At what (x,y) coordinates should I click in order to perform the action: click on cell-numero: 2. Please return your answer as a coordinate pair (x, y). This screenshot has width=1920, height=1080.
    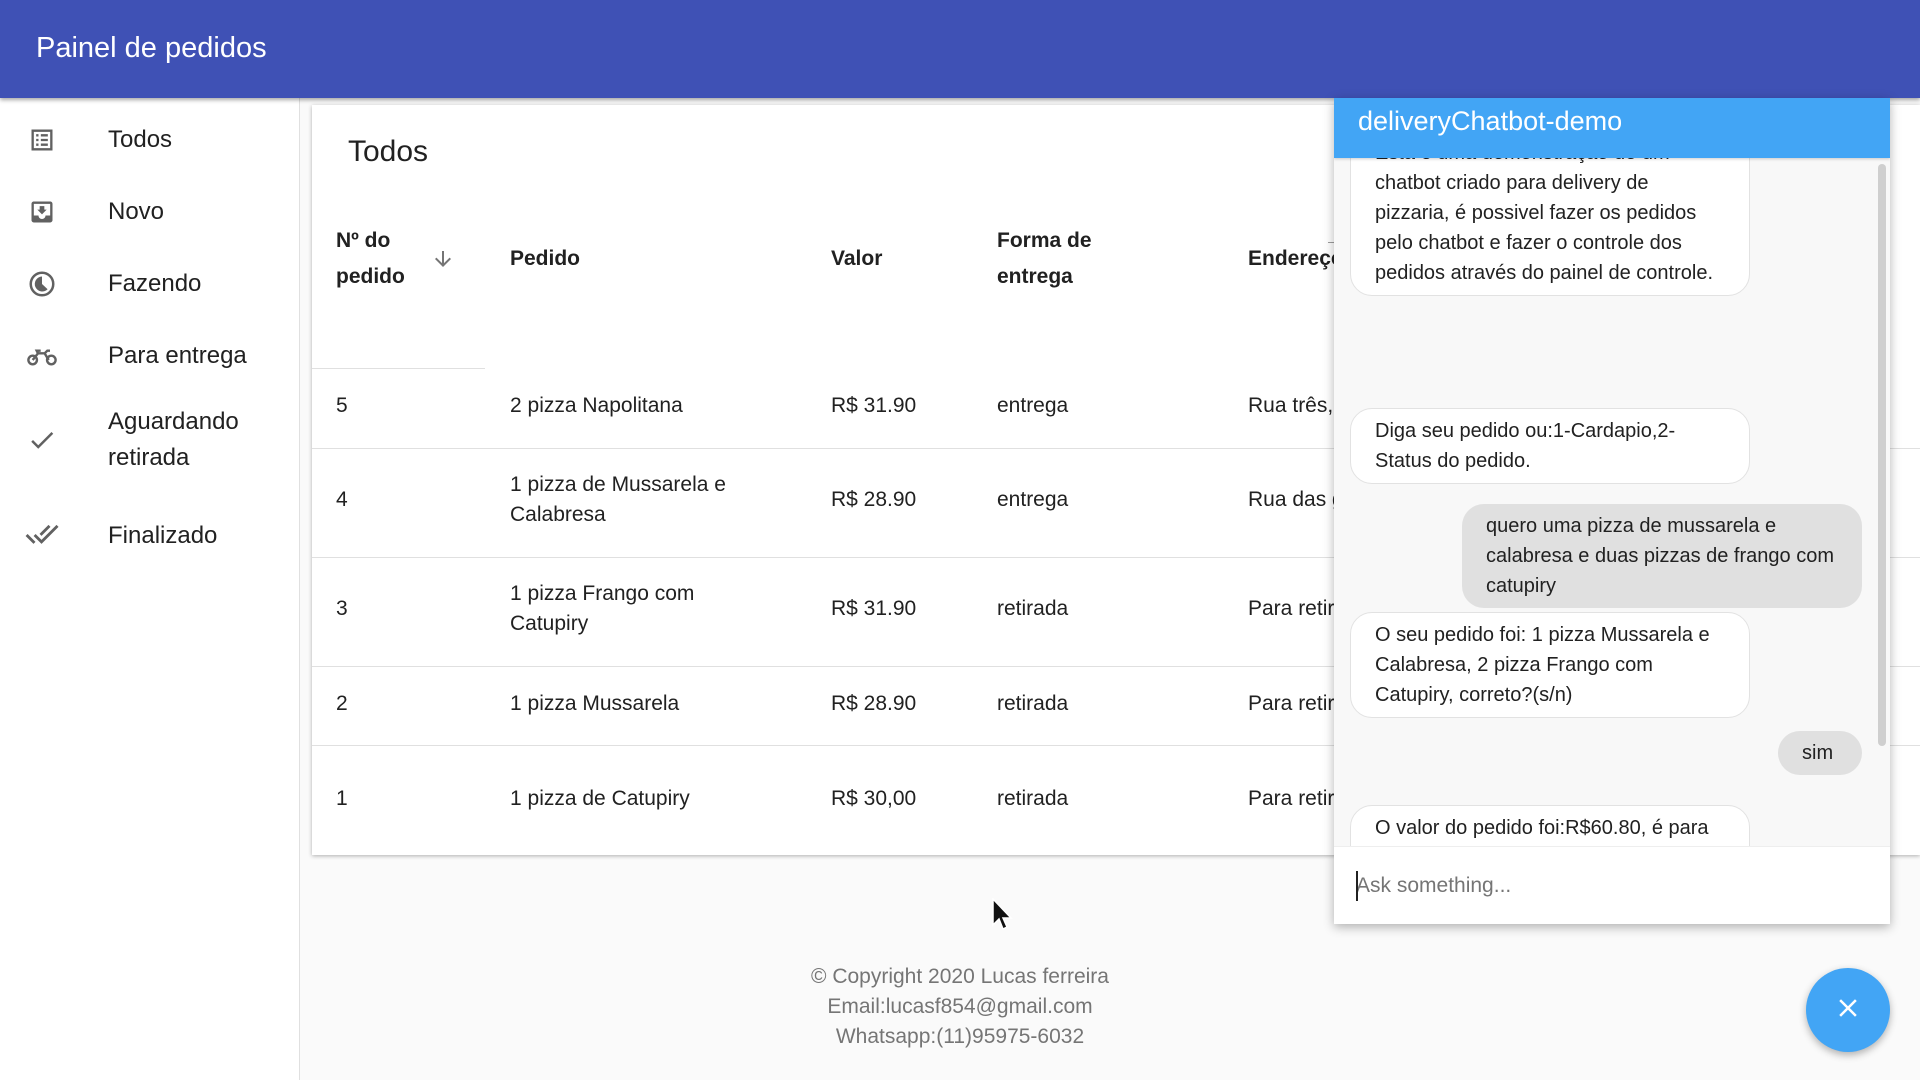
    Looking at the image, I should click on (342, 703).